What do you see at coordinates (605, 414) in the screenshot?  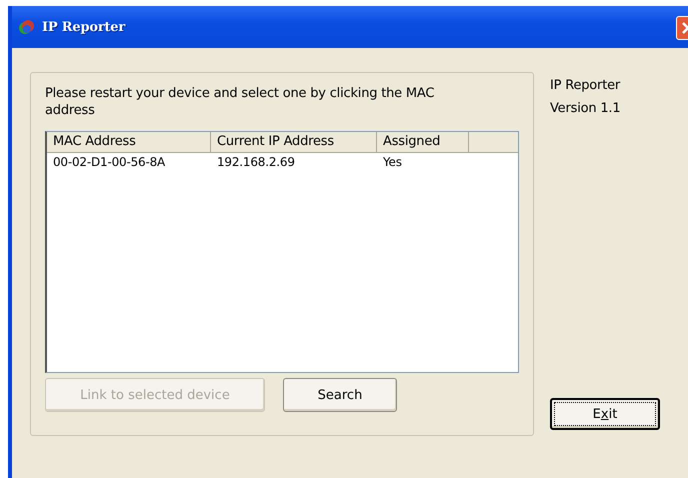 I see `exit-button: Exit` at bounding box center [605, 414].